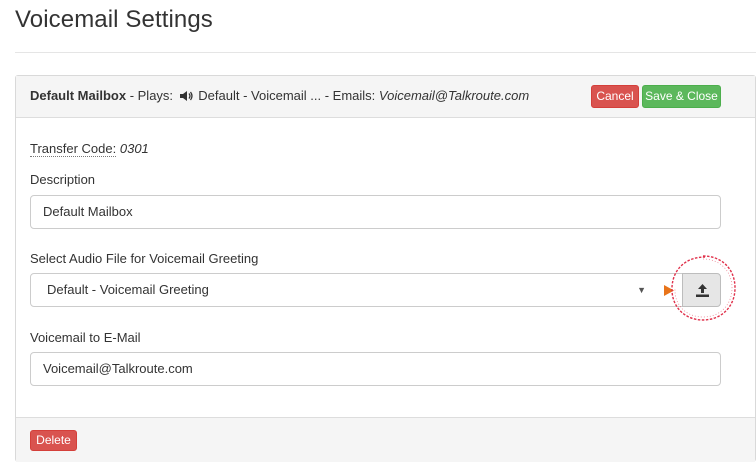 This screenshot has width=756, height=472. I want to click on save-close-button: Save & Close, so click(681, 96).